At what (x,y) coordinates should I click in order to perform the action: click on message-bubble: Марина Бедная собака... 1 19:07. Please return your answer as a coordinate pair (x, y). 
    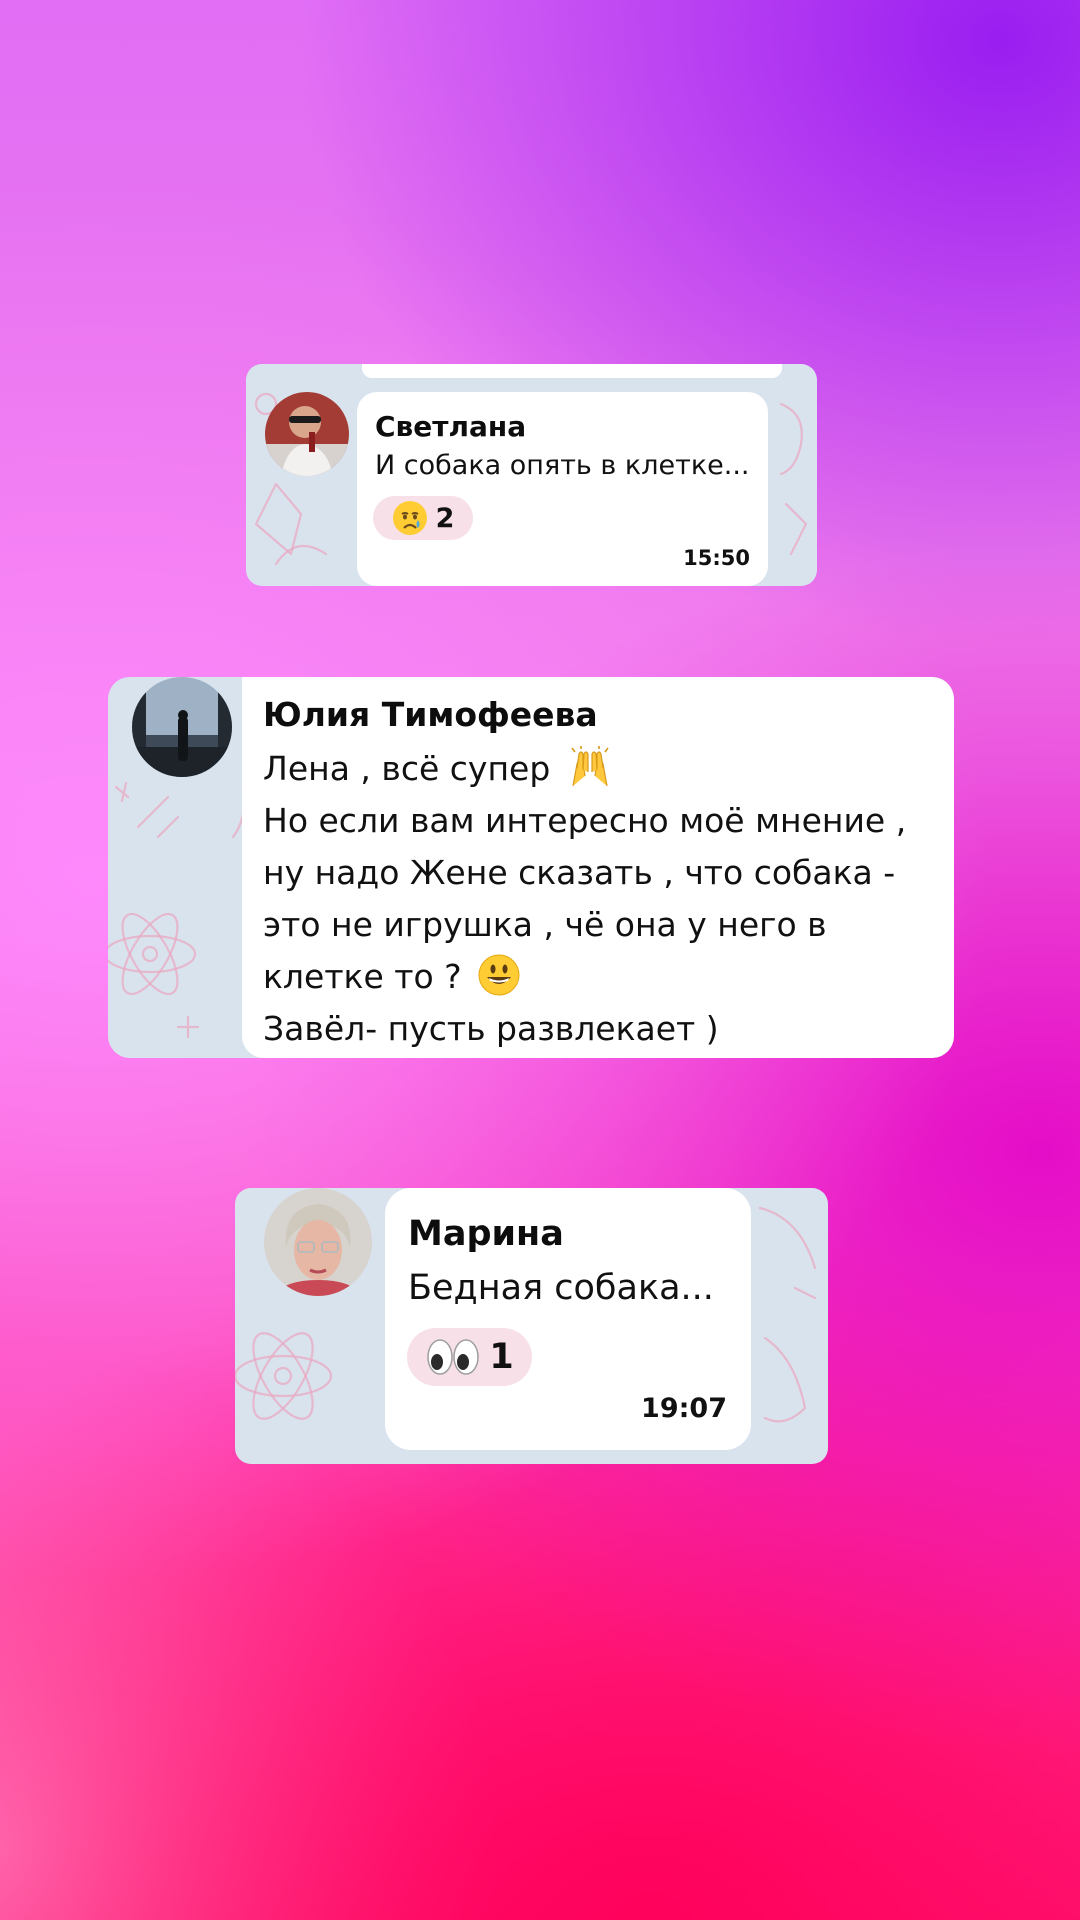
    Looking at the image, I should click on (568, 1319).